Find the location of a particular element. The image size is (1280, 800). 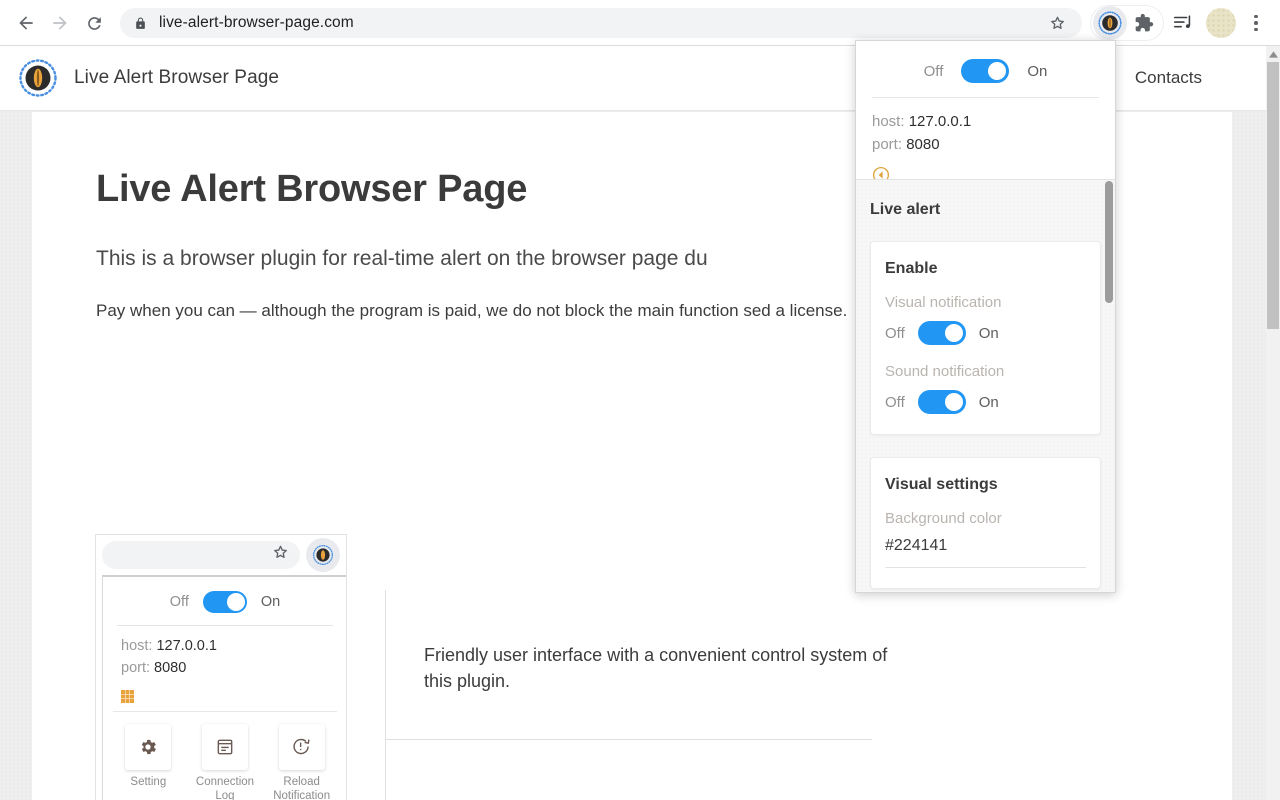

screenshot-port-value: 8080 is located at coordinates (170, 667).